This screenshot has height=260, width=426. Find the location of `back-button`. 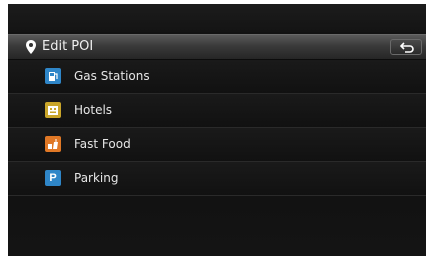

back-button is located at coordinates (406, 47).